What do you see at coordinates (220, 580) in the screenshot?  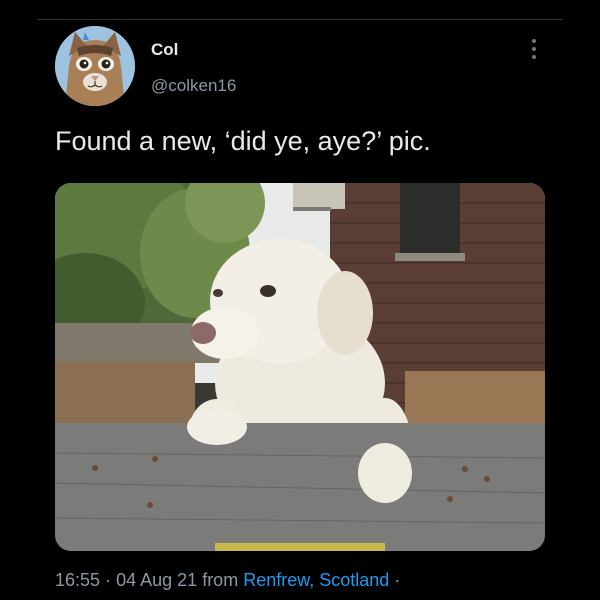 I see `from-label: from` at bounding box center [220, 580].